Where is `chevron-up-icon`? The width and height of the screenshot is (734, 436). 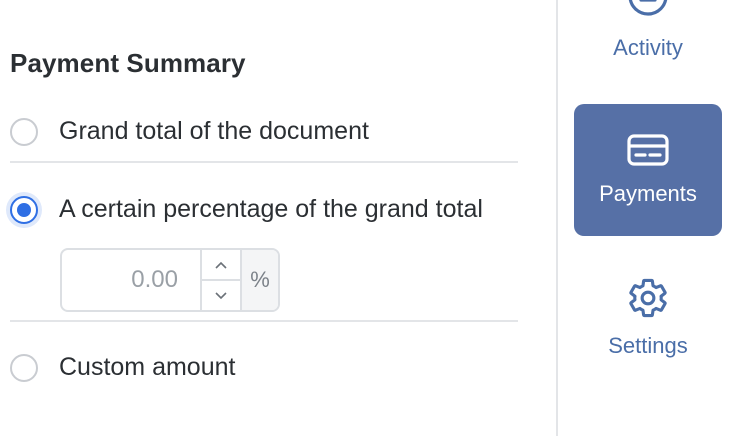 chevron-up-icon is located at coordinates (221, 265).